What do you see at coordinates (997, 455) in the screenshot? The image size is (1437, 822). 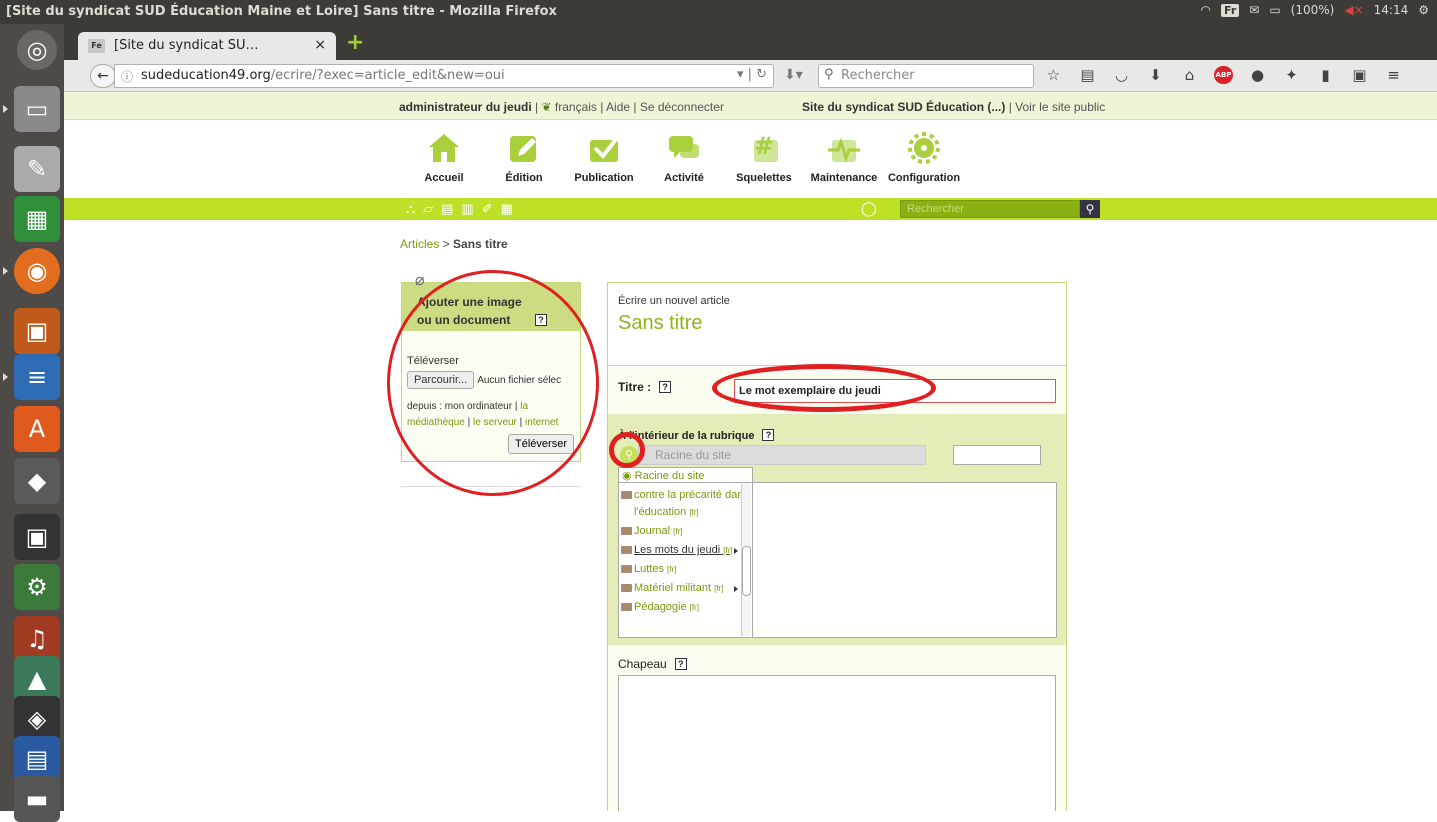 I see `rubrique-id-input` at bounding box center [997, 455].